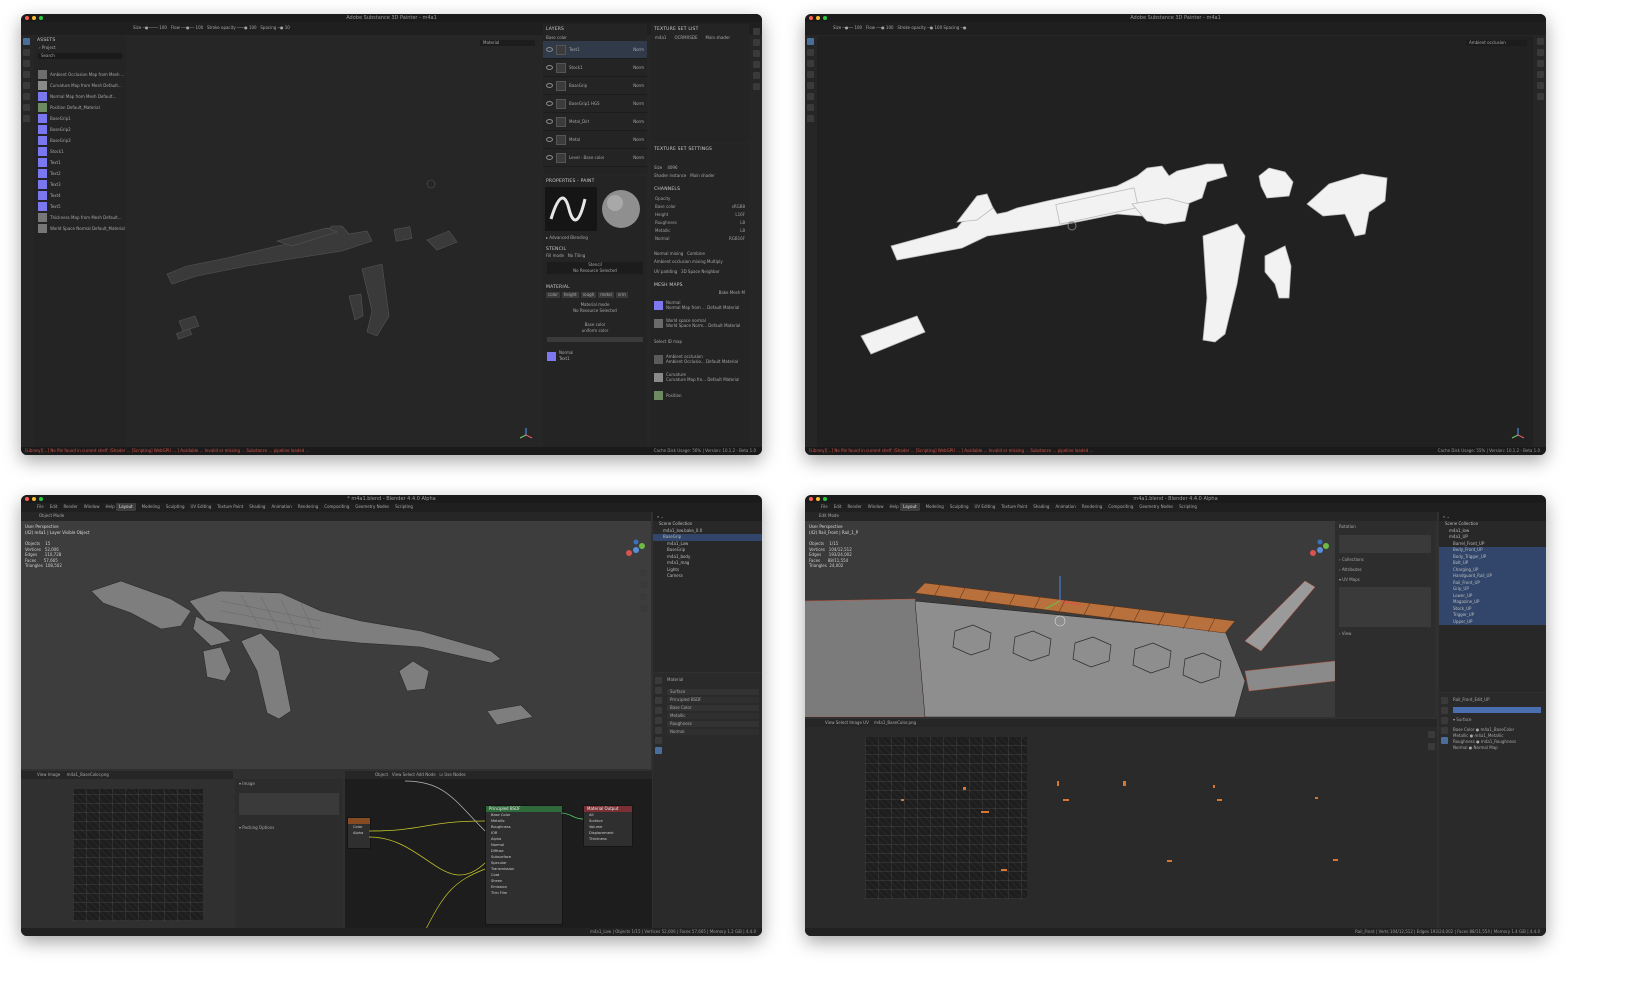 The height and width of the screenshot is (1004, 1639). What do you see at coordinates (80, 184) in the screenshot?
I see `asset-item: Text3` at bounding box center [80, 184].